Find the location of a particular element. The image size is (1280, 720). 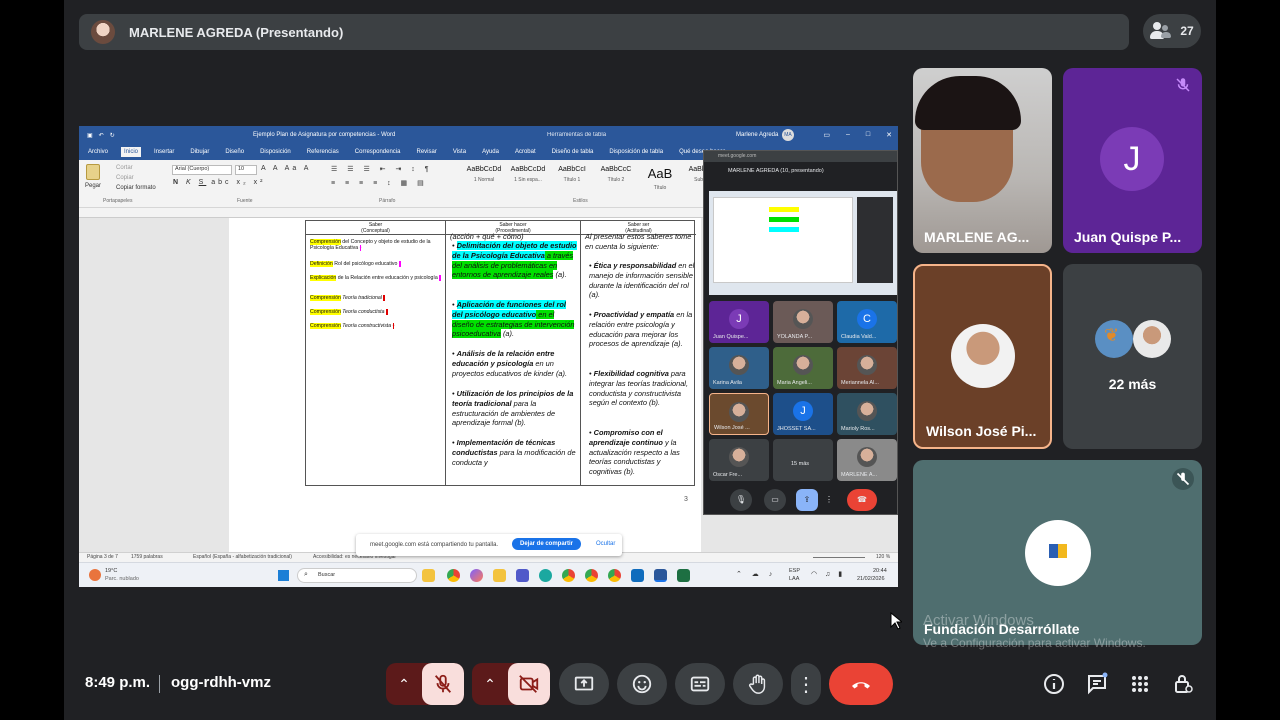

close-icon: ✕ is located at coordinates (889, 135).